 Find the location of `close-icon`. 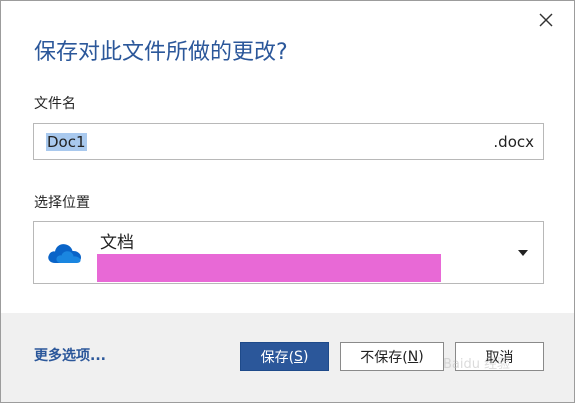

close-icon is located at coordinates (546, 20).